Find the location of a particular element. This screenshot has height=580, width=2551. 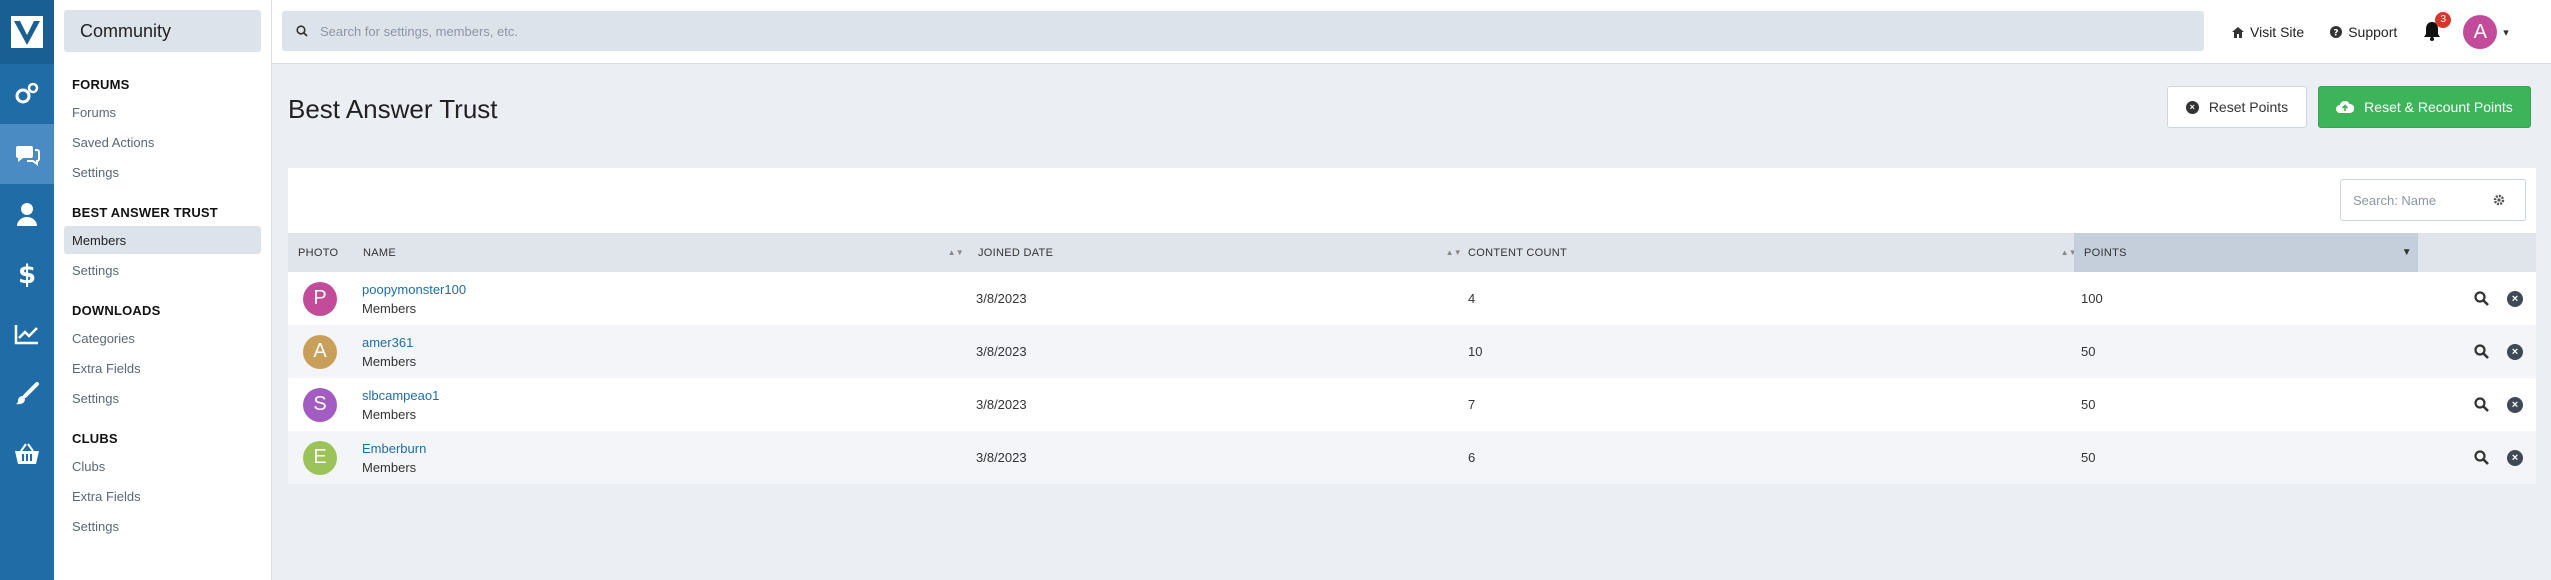

sidebar-item-forums: Forums is located at coordinates (162, 112).